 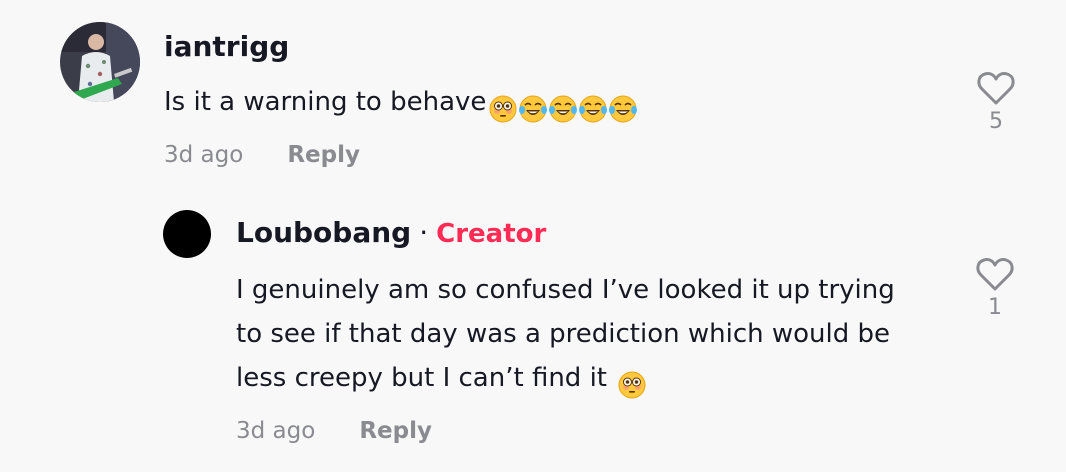 I want to click on reply-username-row: Loubobang · Creator, so click(x=391, y=233).